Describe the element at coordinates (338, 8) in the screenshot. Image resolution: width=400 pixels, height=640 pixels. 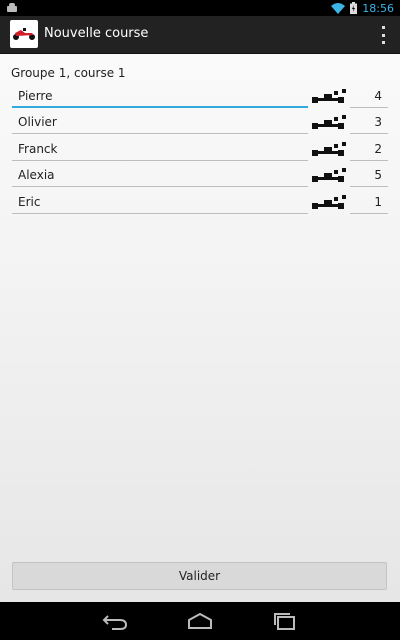
I see `wifi-icon` at that location.